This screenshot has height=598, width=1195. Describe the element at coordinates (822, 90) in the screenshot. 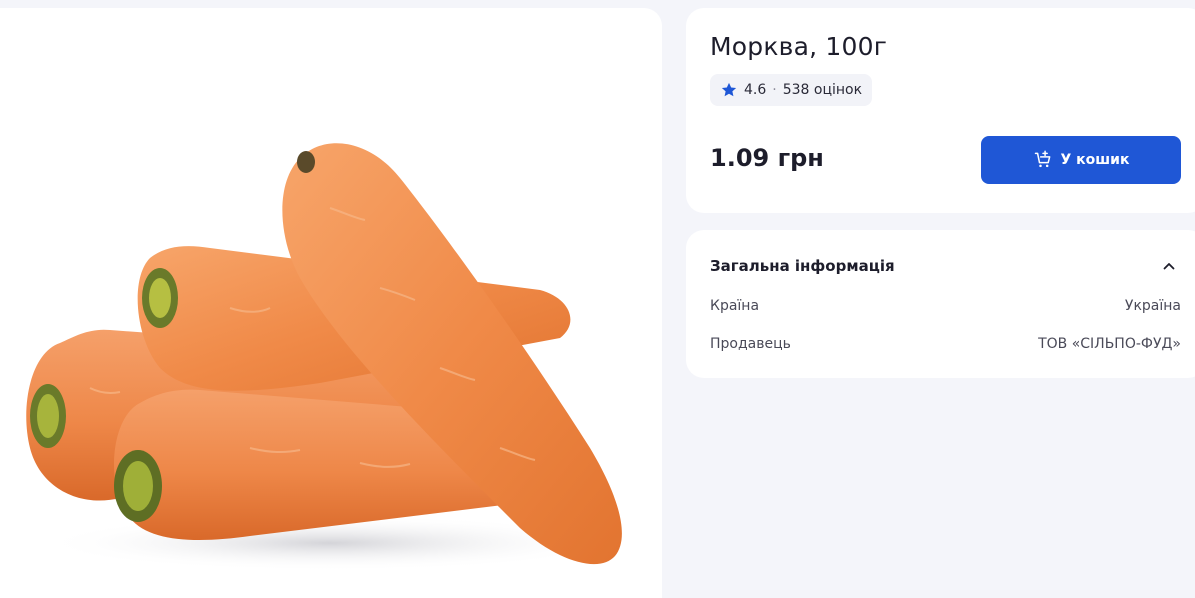

I see `rating-count: 538 оцінок` at that location.